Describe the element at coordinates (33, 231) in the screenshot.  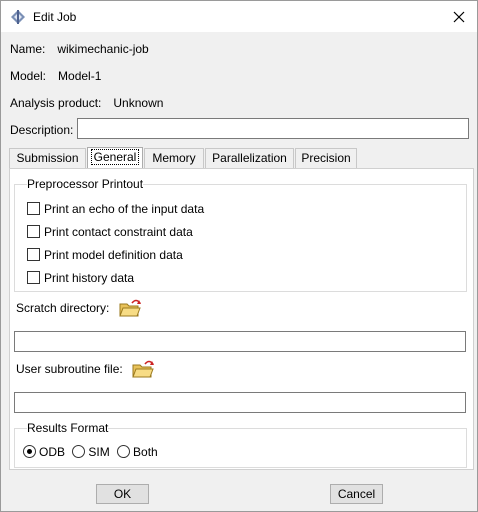
I see `contact-constraint-checkbox` at that location.